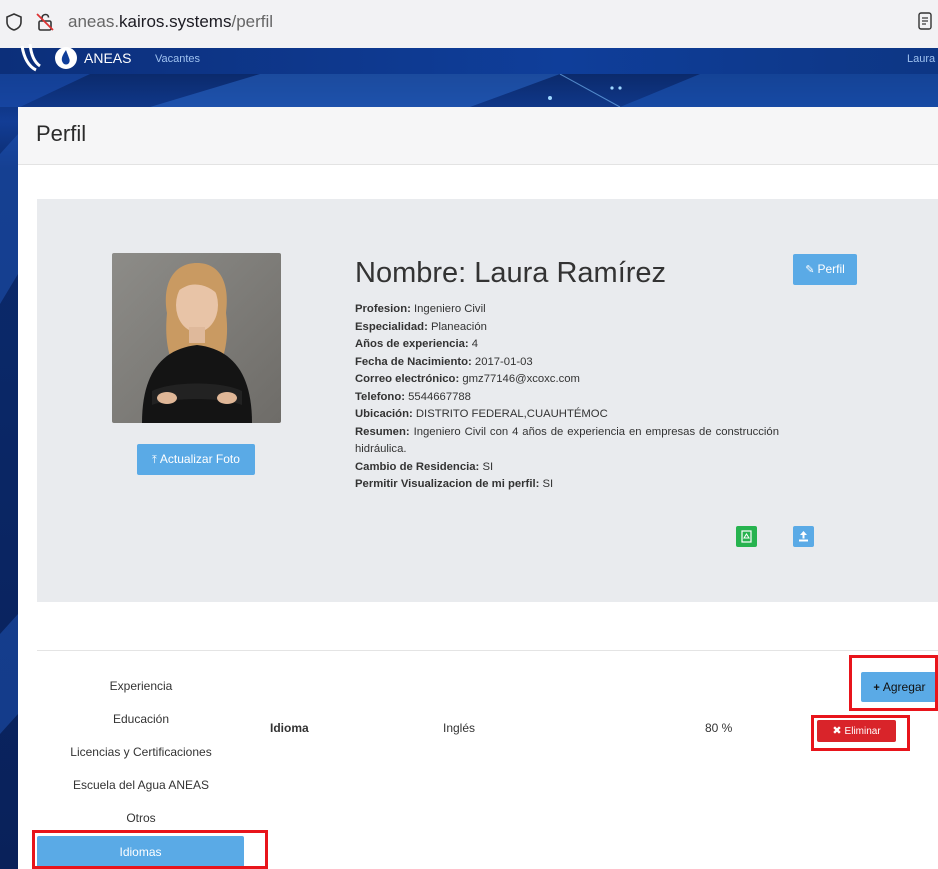  What do you see at coordinates (925, 21) in the screenshot?
I see `reader-view-icon` at bounding box center [925, 21].